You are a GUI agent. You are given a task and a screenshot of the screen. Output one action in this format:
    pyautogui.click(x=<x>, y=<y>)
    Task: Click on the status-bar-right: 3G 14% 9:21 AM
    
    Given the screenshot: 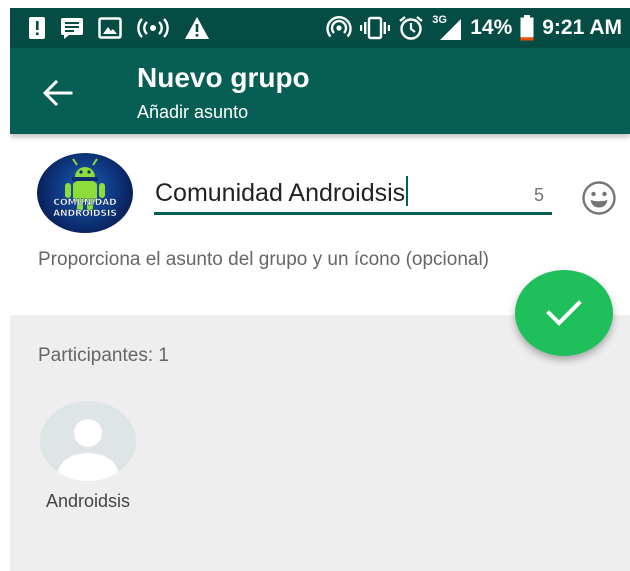 What is the action you would take?
    pyautogui.click(x=474, y=28)
    